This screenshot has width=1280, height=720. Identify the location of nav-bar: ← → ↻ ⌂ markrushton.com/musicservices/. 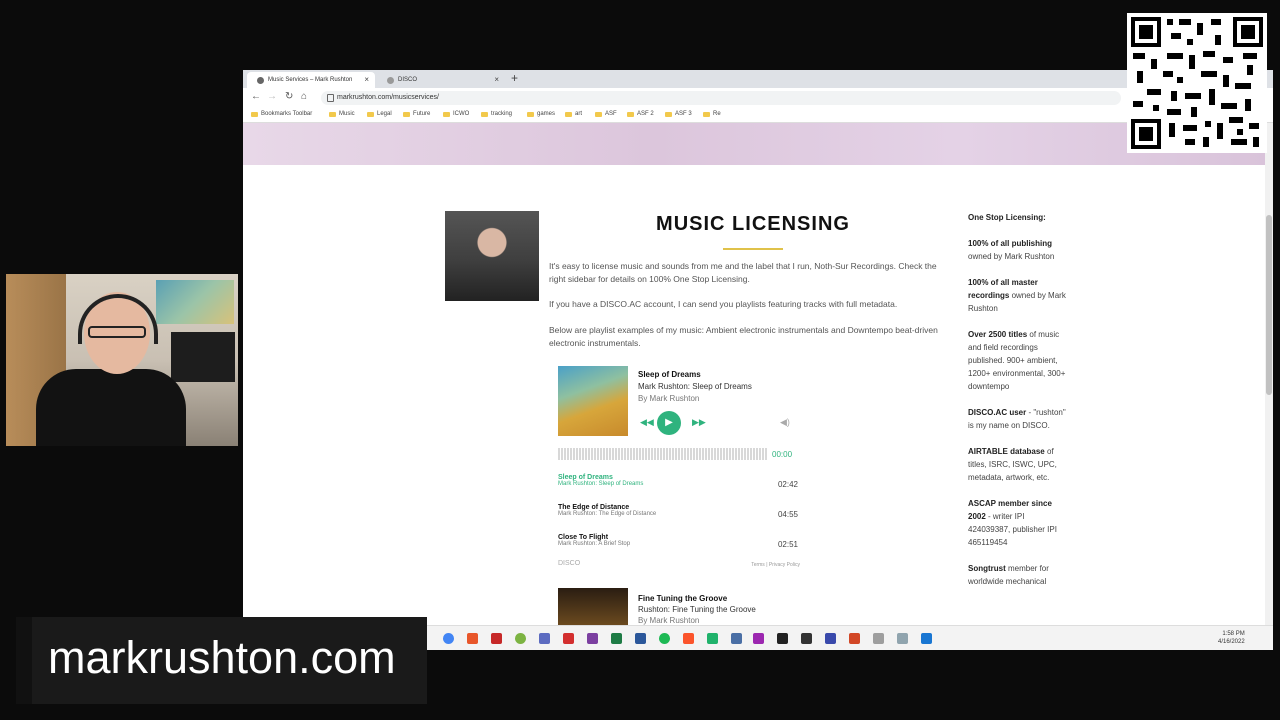
(758, 98).